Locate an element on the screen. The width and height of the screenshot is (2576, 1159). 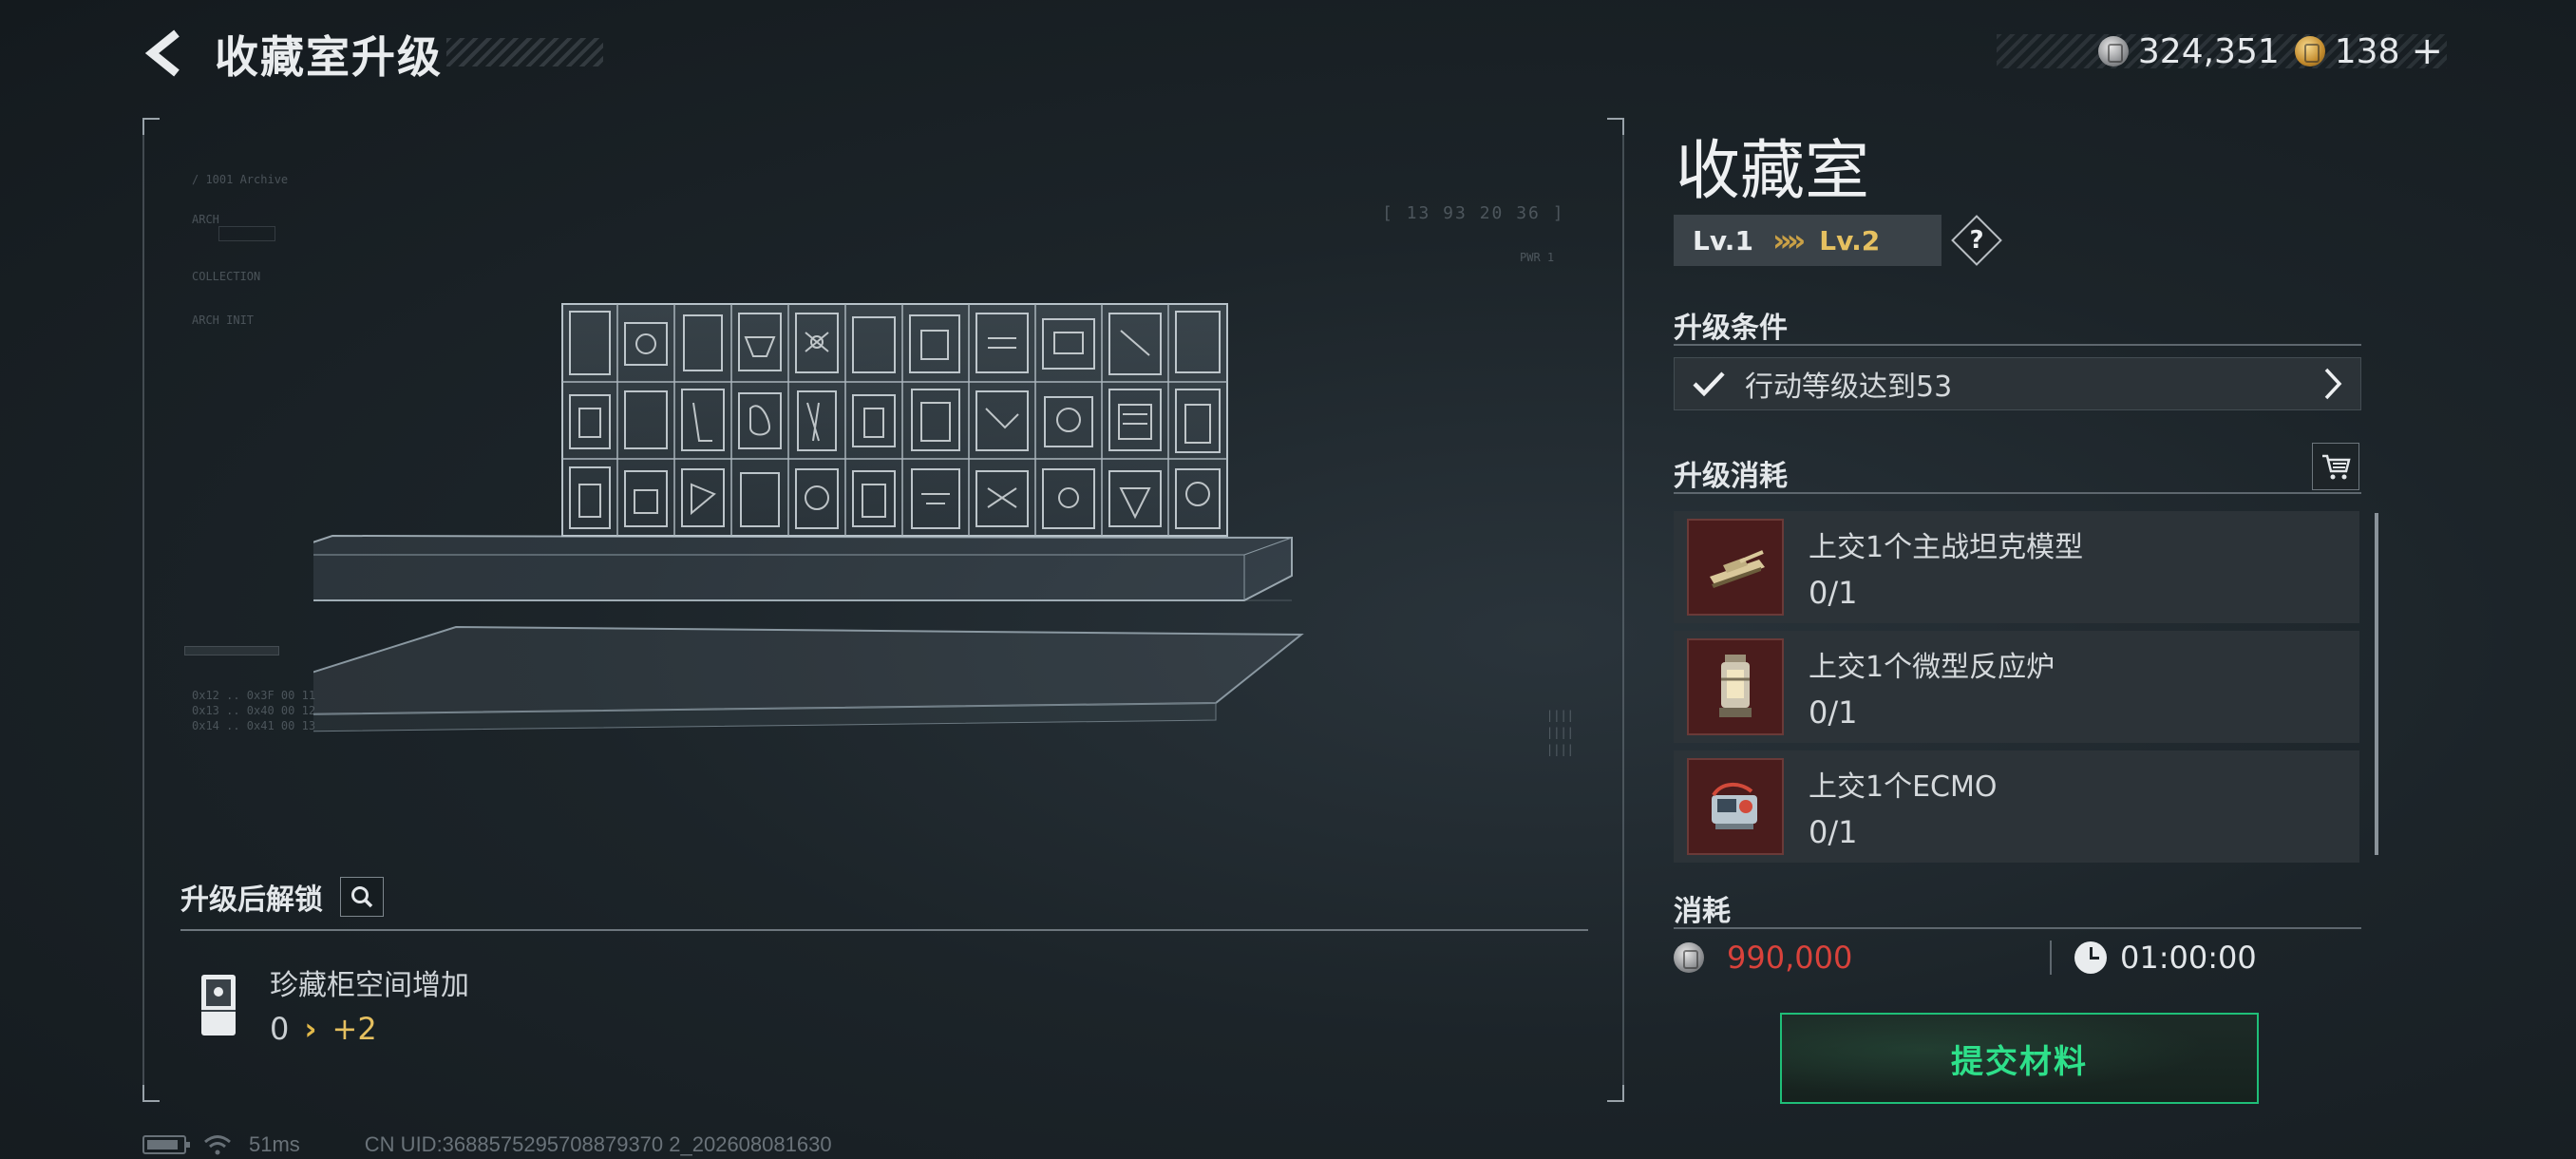
cost-divider is located at coordinates (2017, 928).